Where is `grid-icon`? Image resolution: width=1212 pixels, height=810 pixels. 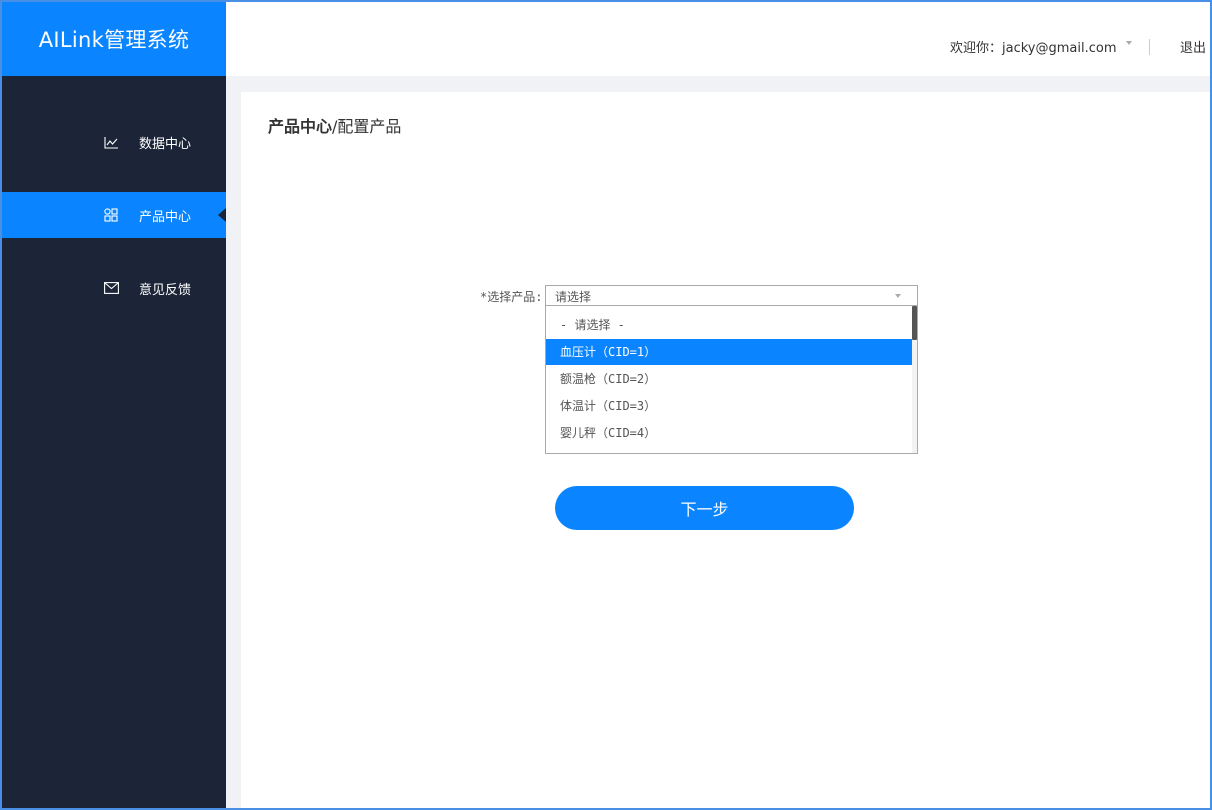 grid-icon is located at coordinates (111, 215).